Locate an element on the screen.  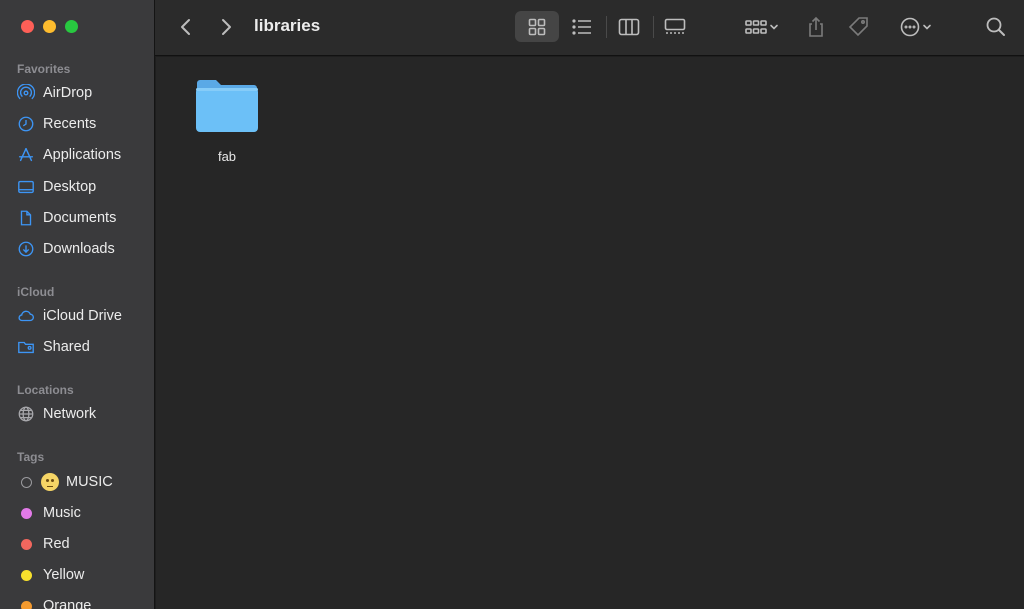
grid-icon is located at coordinates (537, 26).